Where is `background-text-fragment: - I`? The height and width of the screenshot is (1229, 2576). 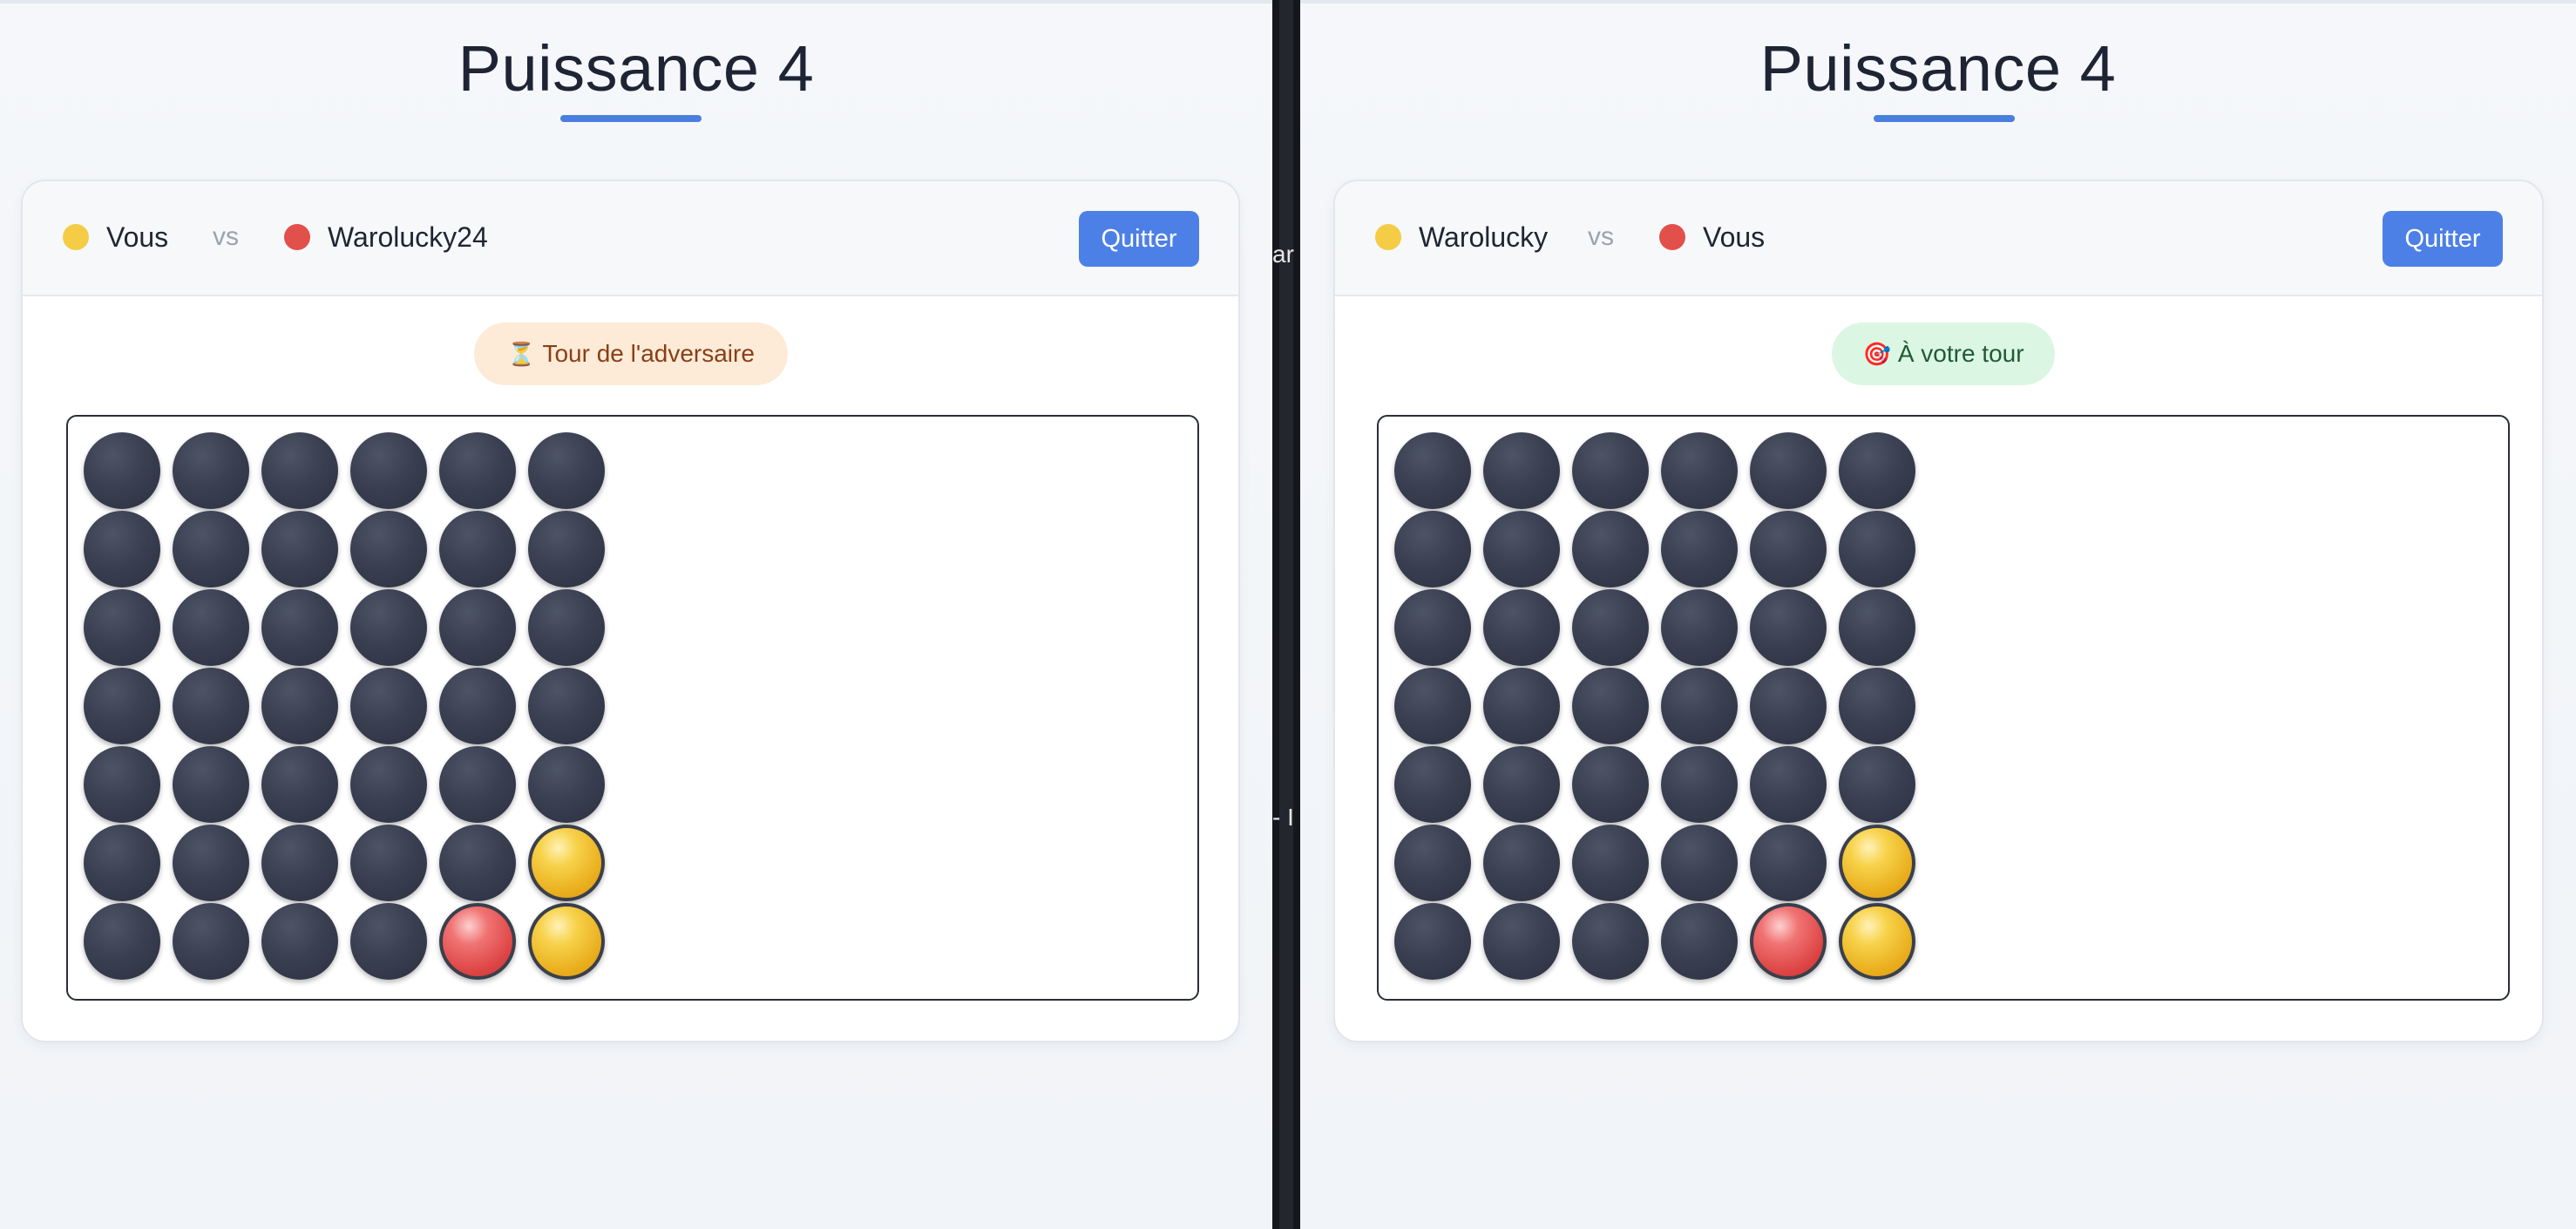 background-text-fragment: - I is located at coordinates (1283, 817).